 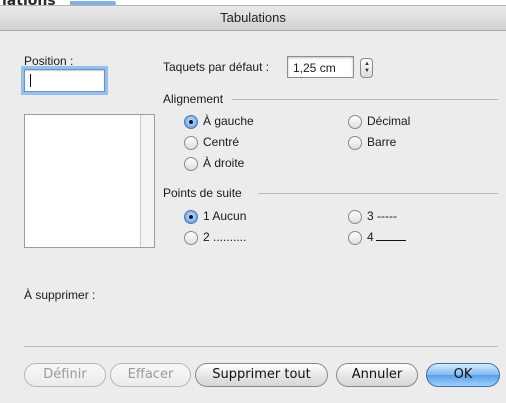 I want to click on text-caret, so click(x=30, y=80).